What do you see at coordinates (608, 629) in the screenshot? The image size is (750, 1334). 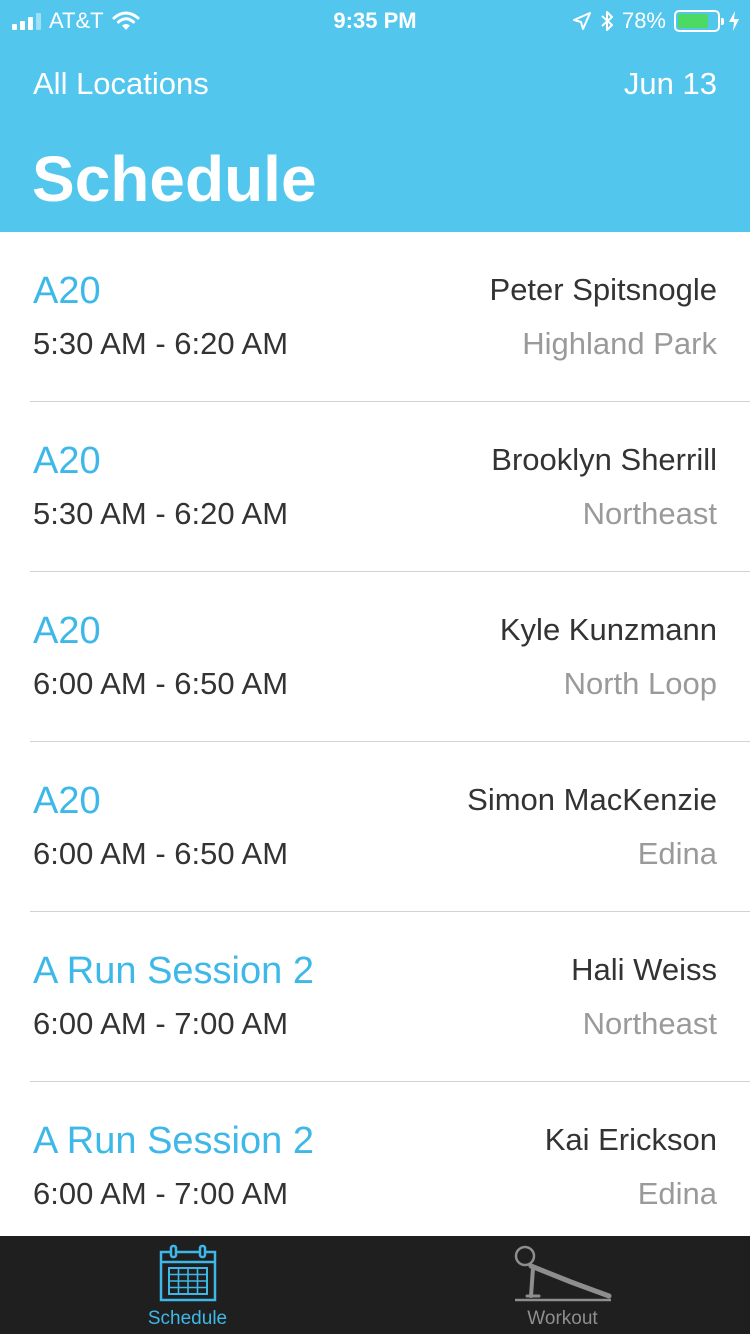 I see `instructor-name: Kyle Kunzmann` at bounding box center [608, 629].